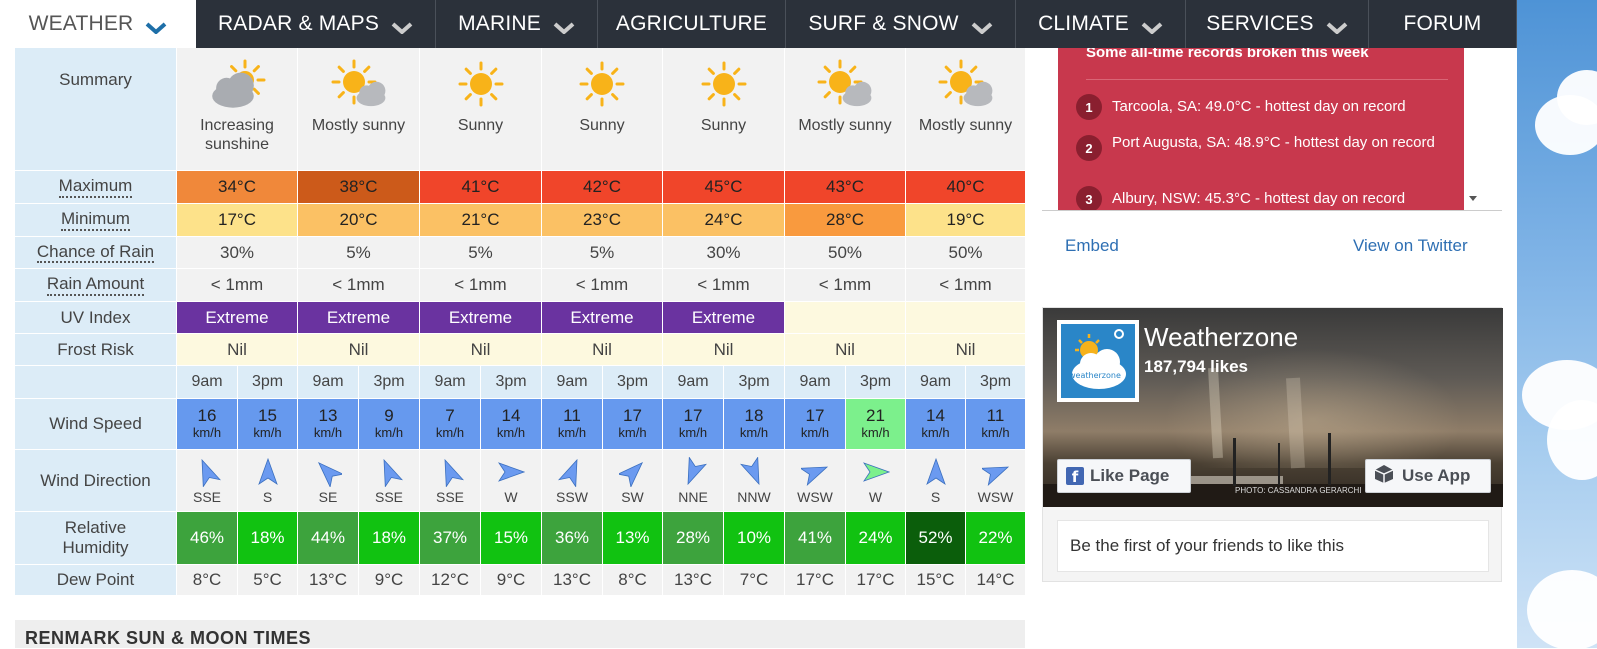 This screenshot has height=649, width=1597. I want to click on max-temp-cell: 34°C, so click(236, 187).